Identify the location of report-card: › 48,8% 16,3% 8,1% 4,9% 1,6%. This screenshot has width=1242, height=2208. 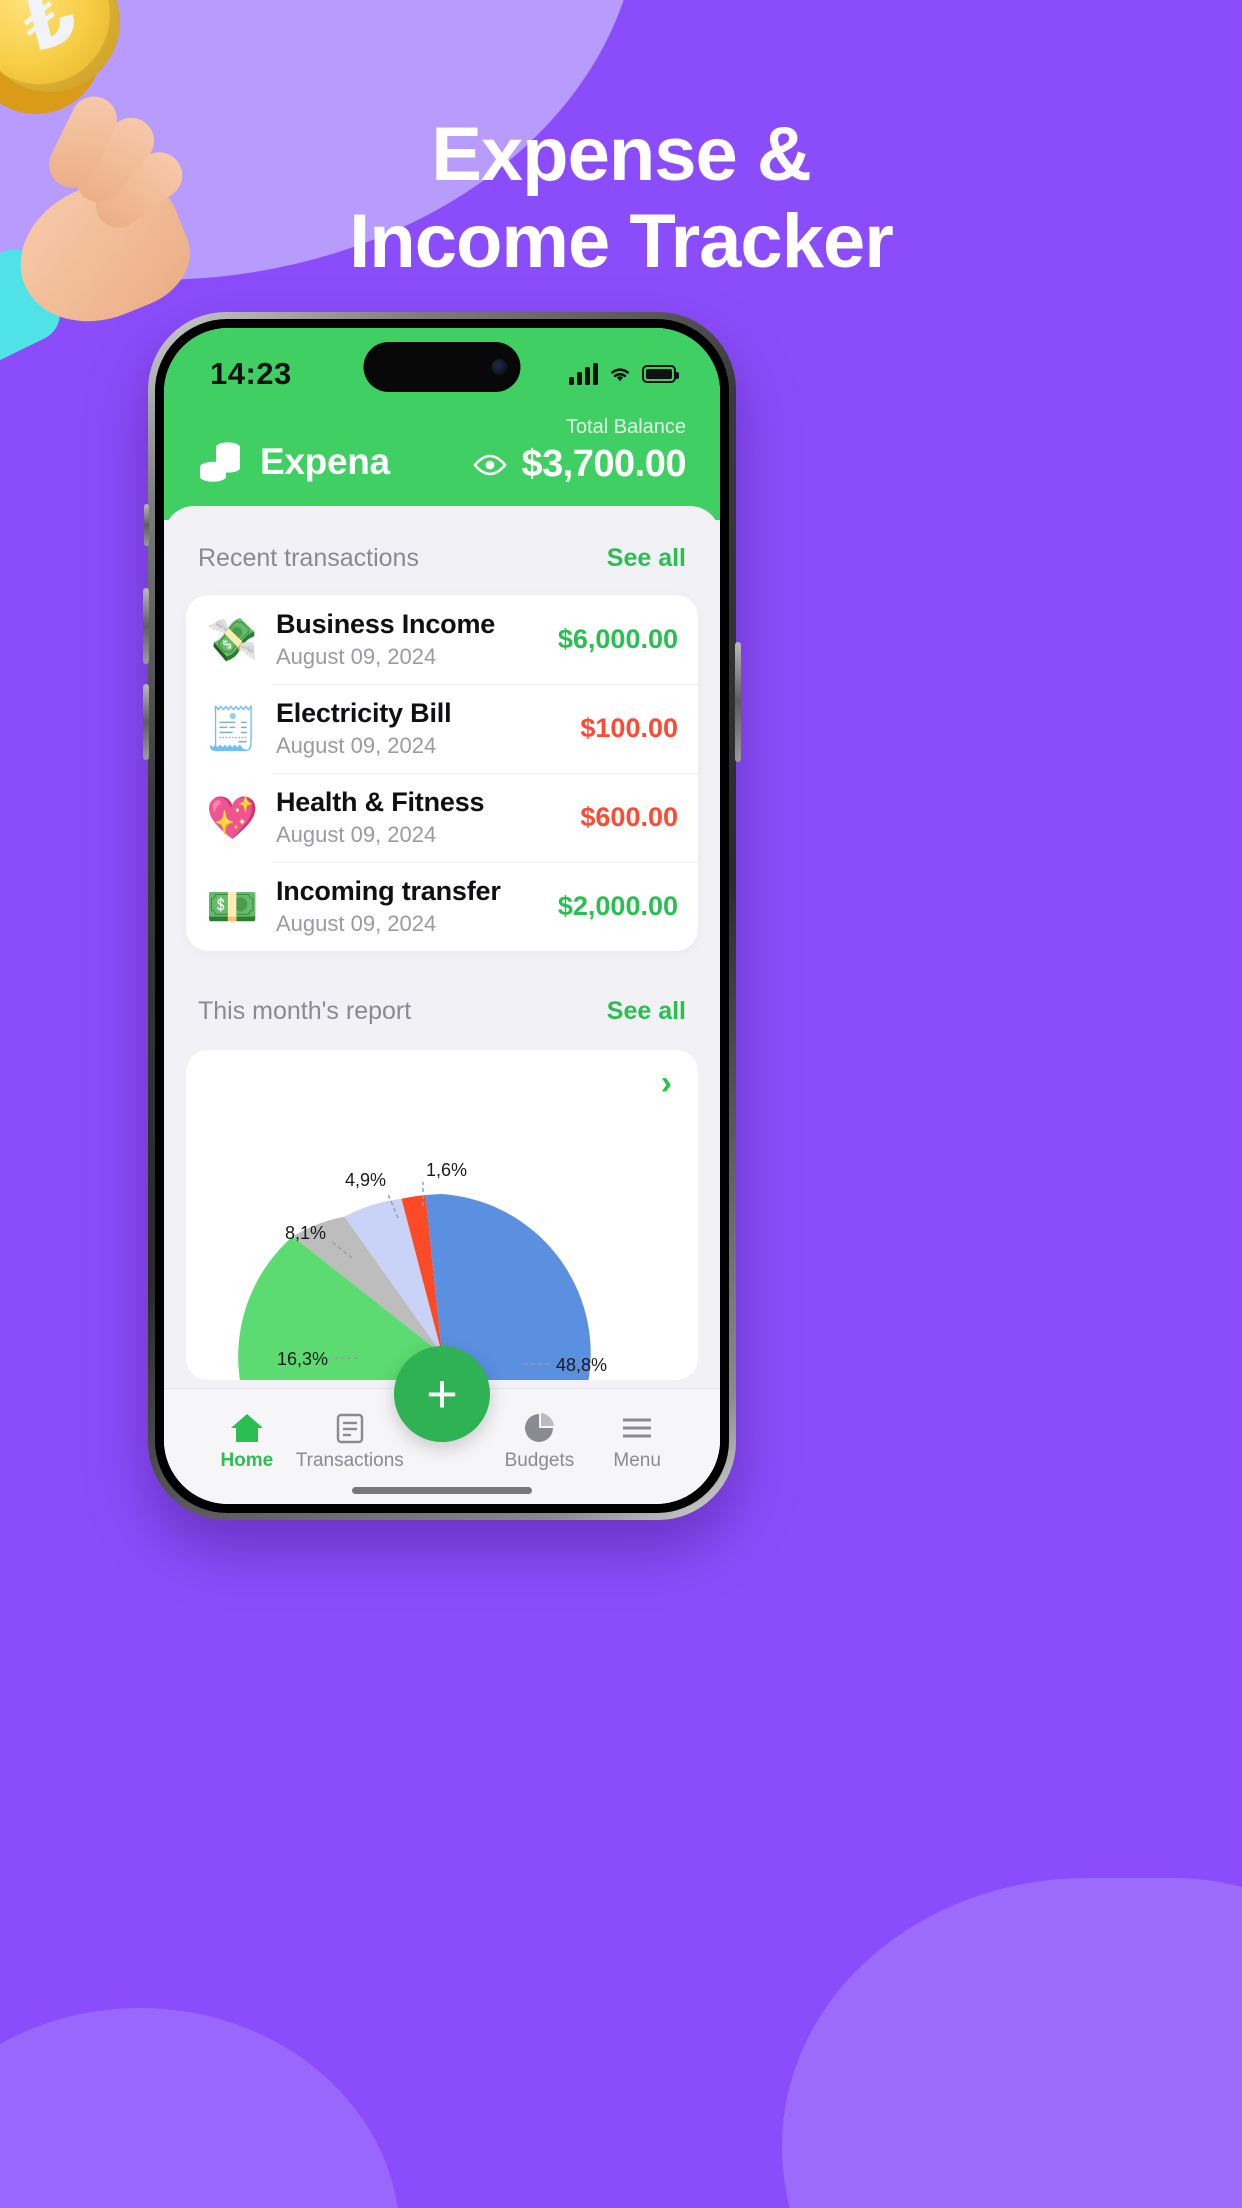
(442, 1215).